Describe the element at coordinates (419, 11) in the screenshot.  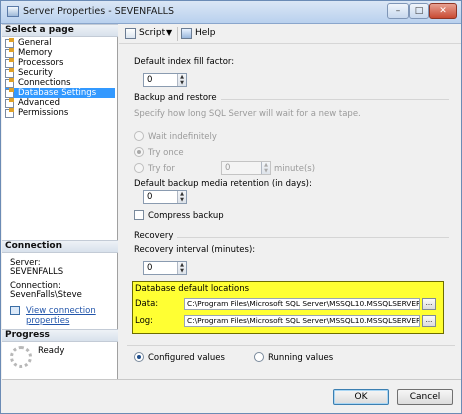
I see `maximize-button: □` at that location.